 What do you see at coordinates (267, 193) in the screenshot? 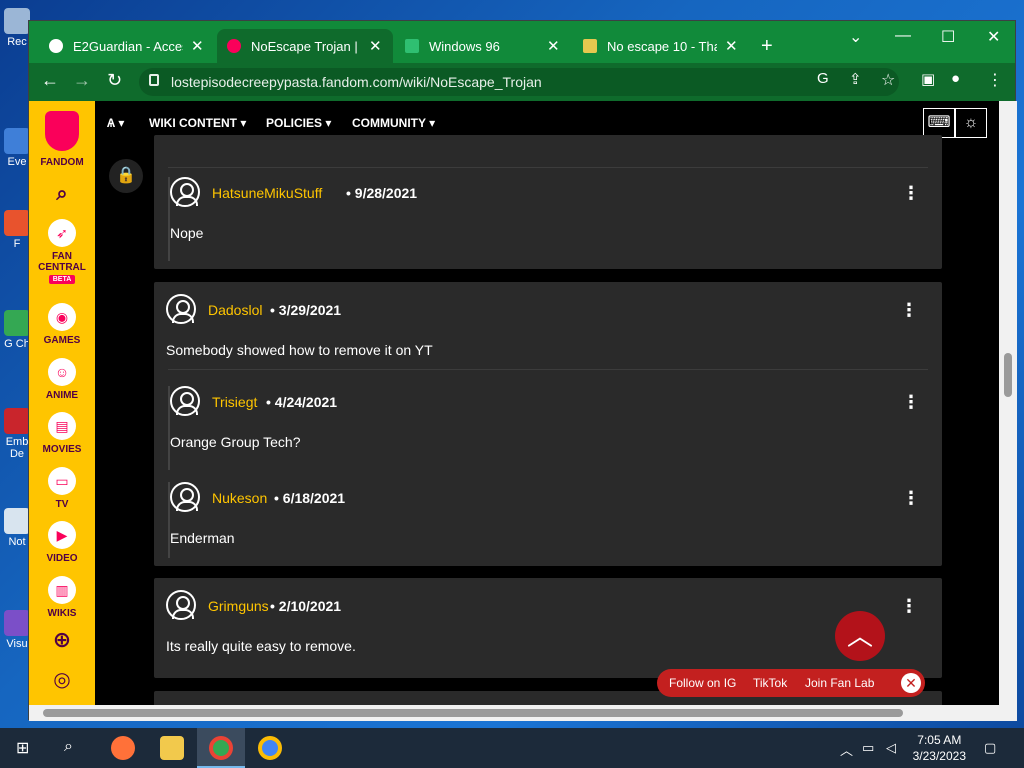
I see `comment-author: HatsuneMikuStuff` at bounding box center [267, 193].